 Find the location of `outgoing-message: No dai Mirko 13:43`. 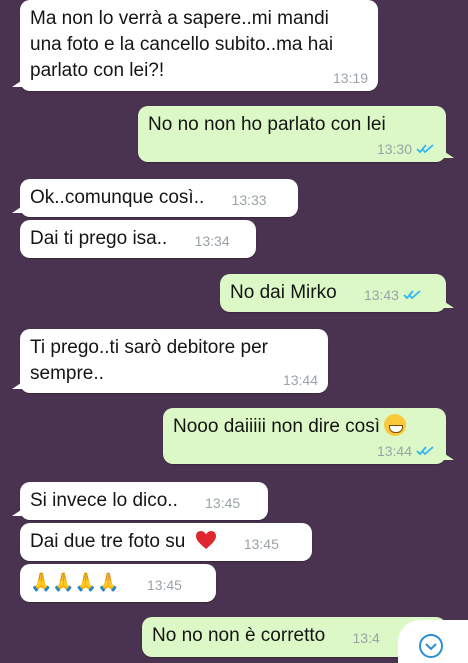

outgoing-message: No dai Mirko 13:43 is located at coordinates (337, 293).